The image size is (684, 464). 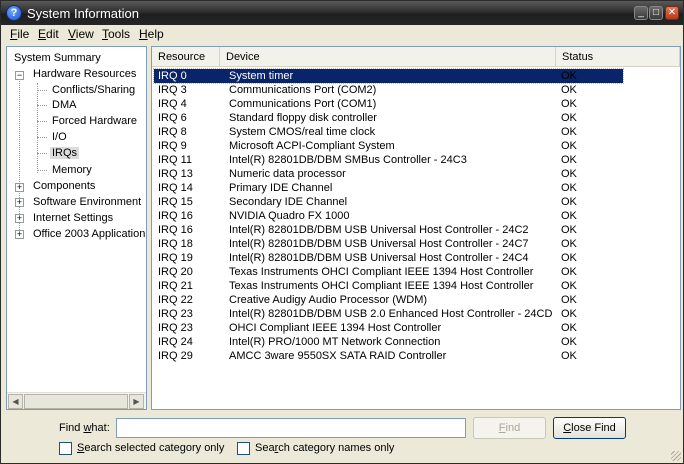 What do you see at coordinates (388, 118) in the screenshot?
I see `table-row: IRQ 6 Standard floppy disk controller OK` at bounding box center [388, 118].